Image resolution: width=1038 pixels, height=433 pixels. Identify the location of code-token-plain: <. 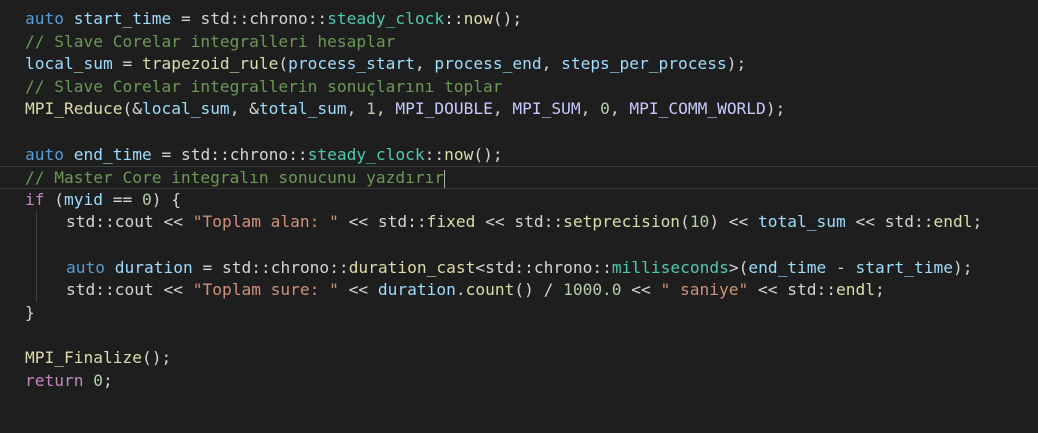
(480, 267).